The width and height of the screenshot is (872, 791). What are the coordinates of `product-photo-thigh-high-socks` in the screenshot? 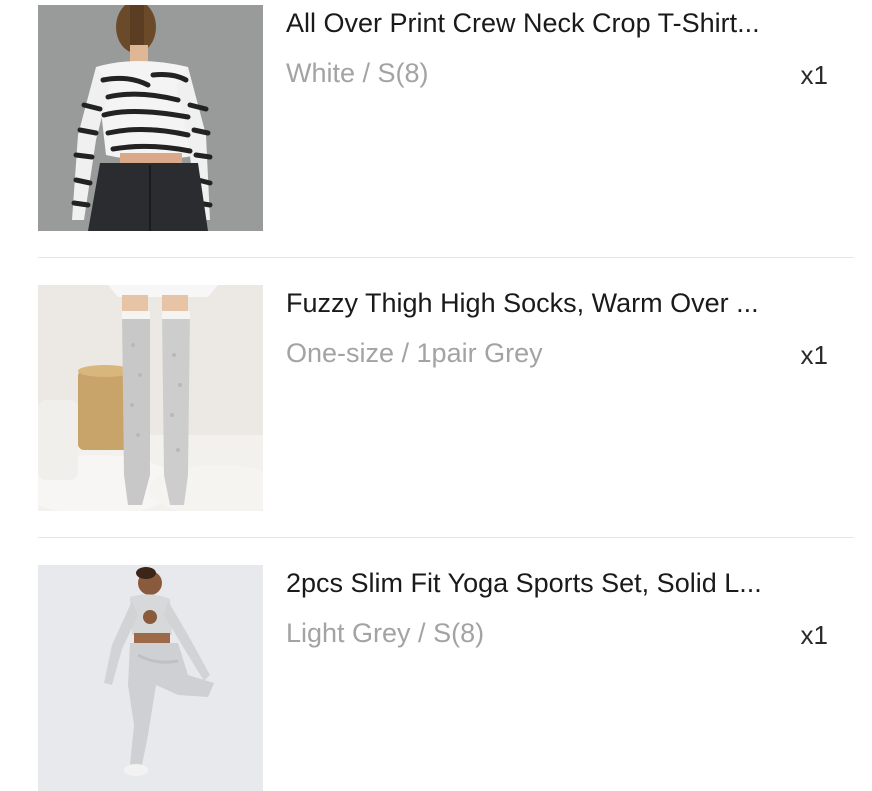 It's located at (150, 398).